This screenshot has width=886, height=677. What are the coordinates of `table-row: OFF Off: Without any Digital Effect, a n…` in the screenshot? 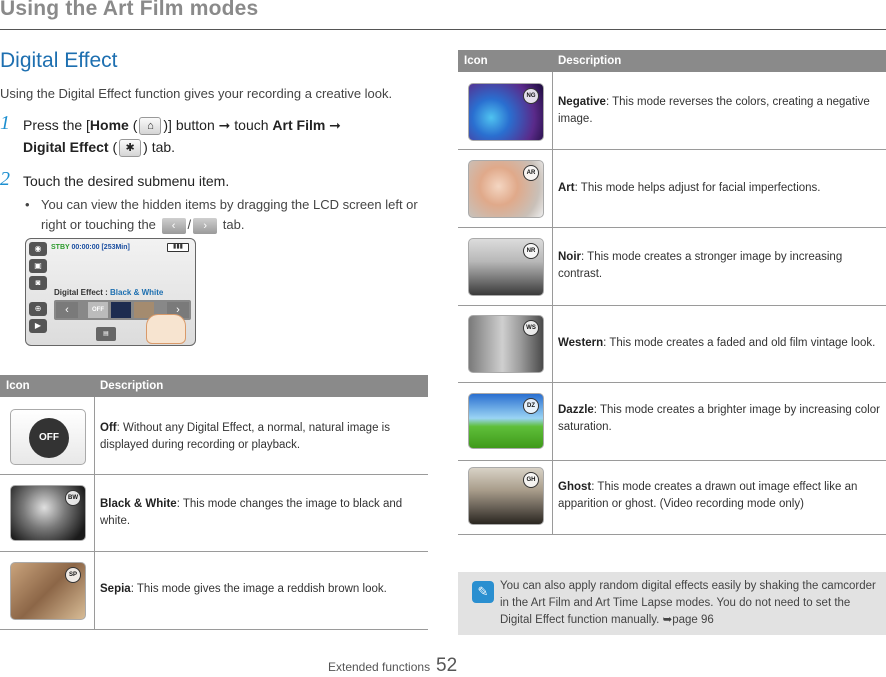 It's located at (214, 436).